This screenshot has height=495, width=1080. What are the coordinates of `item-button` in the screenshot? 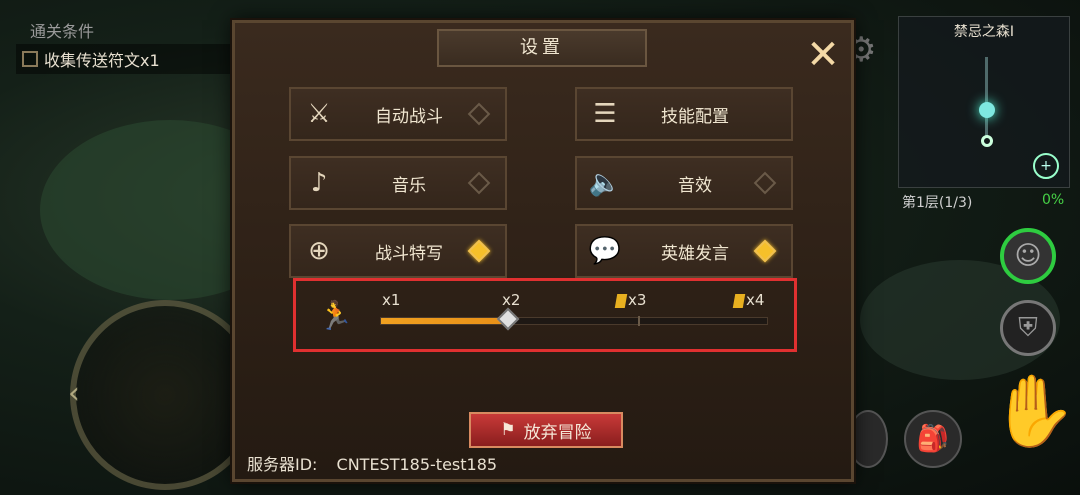 It's located at (868, 439).